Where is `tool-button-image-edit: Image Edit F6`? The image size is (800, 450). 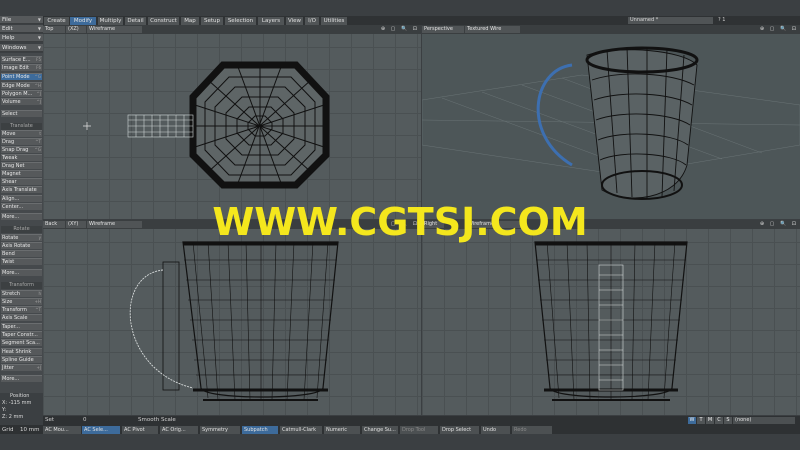
tool-button-image-edit: Image Edit F6 is located at coordinates (21, 67).